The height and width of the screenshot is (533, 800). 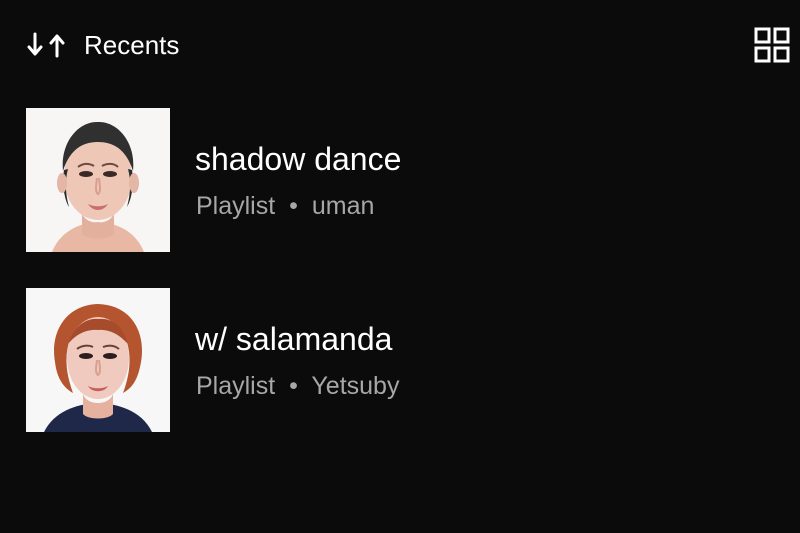 I want to click on grid-view-icon, so click(x=772, y=45).